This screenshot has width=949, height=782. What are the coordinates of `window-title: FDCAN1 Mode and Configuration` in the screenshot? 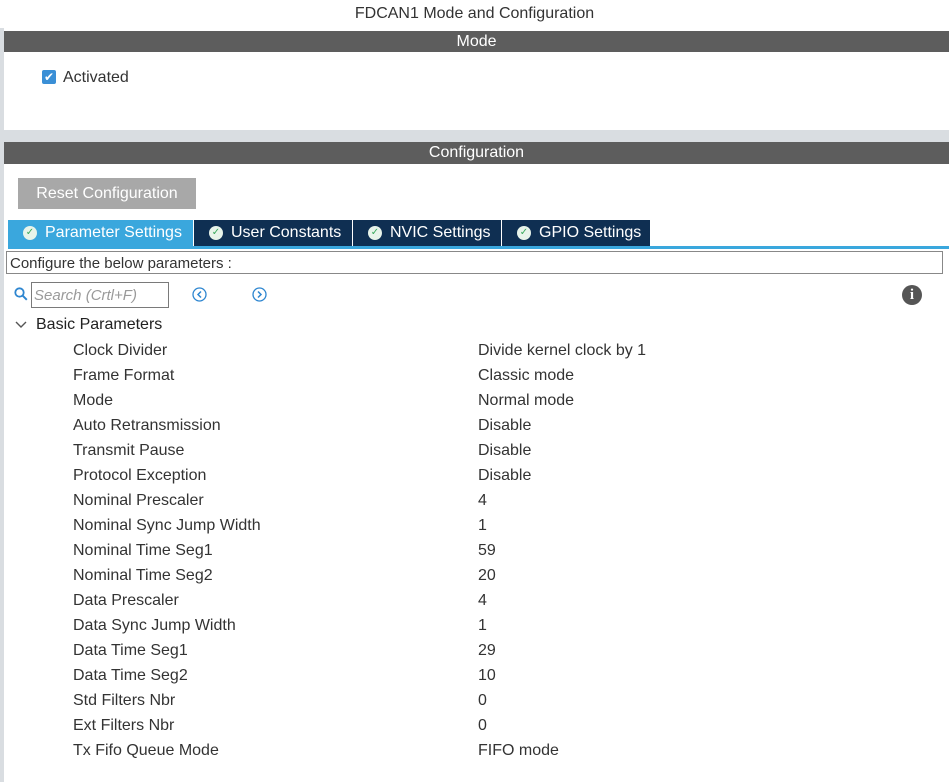 It's located at (474, 13).